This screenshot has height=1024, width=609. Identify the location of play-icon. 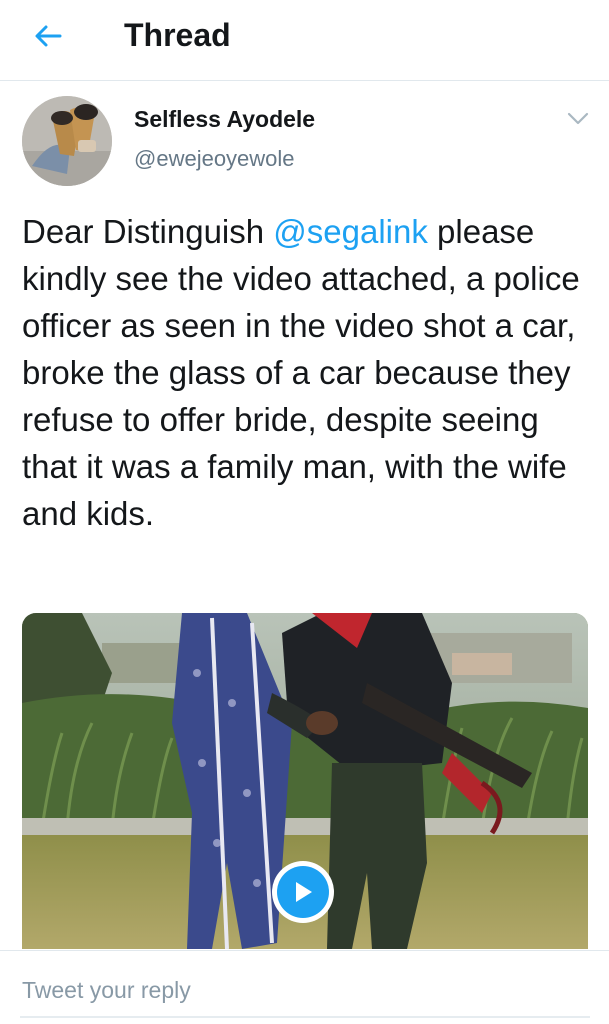
(304, 892).